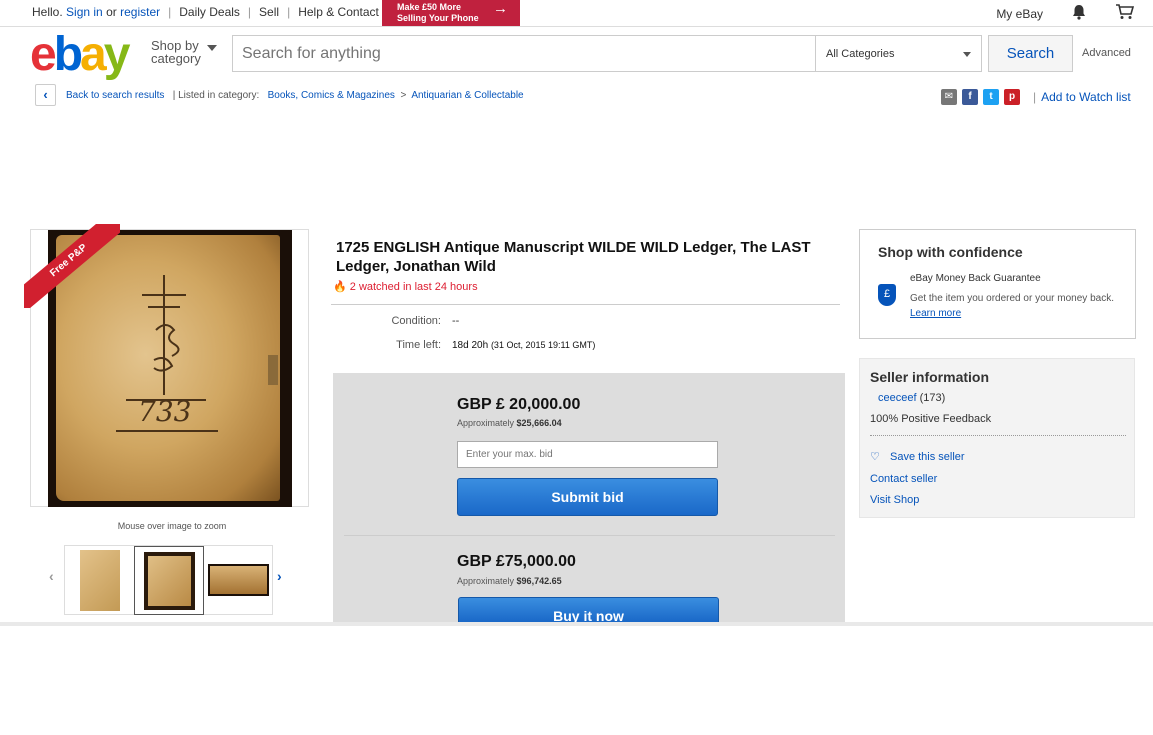 Image resolution: width=1153 pixels, height=735 pixels. What do you see at coordinates (931, 419) in the screenshot?
I see `seller-feedback: 100% Positive Feedback` at bounding box center [931, 419].